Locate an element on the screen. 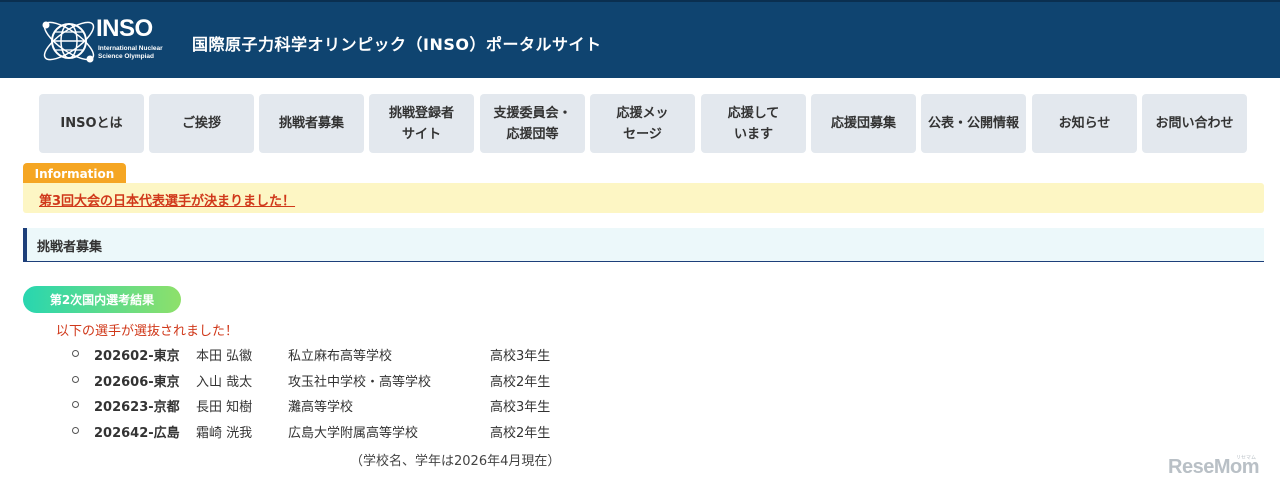  entry-school: 私立麻布高等学校 is located at coordinates (340, 356).